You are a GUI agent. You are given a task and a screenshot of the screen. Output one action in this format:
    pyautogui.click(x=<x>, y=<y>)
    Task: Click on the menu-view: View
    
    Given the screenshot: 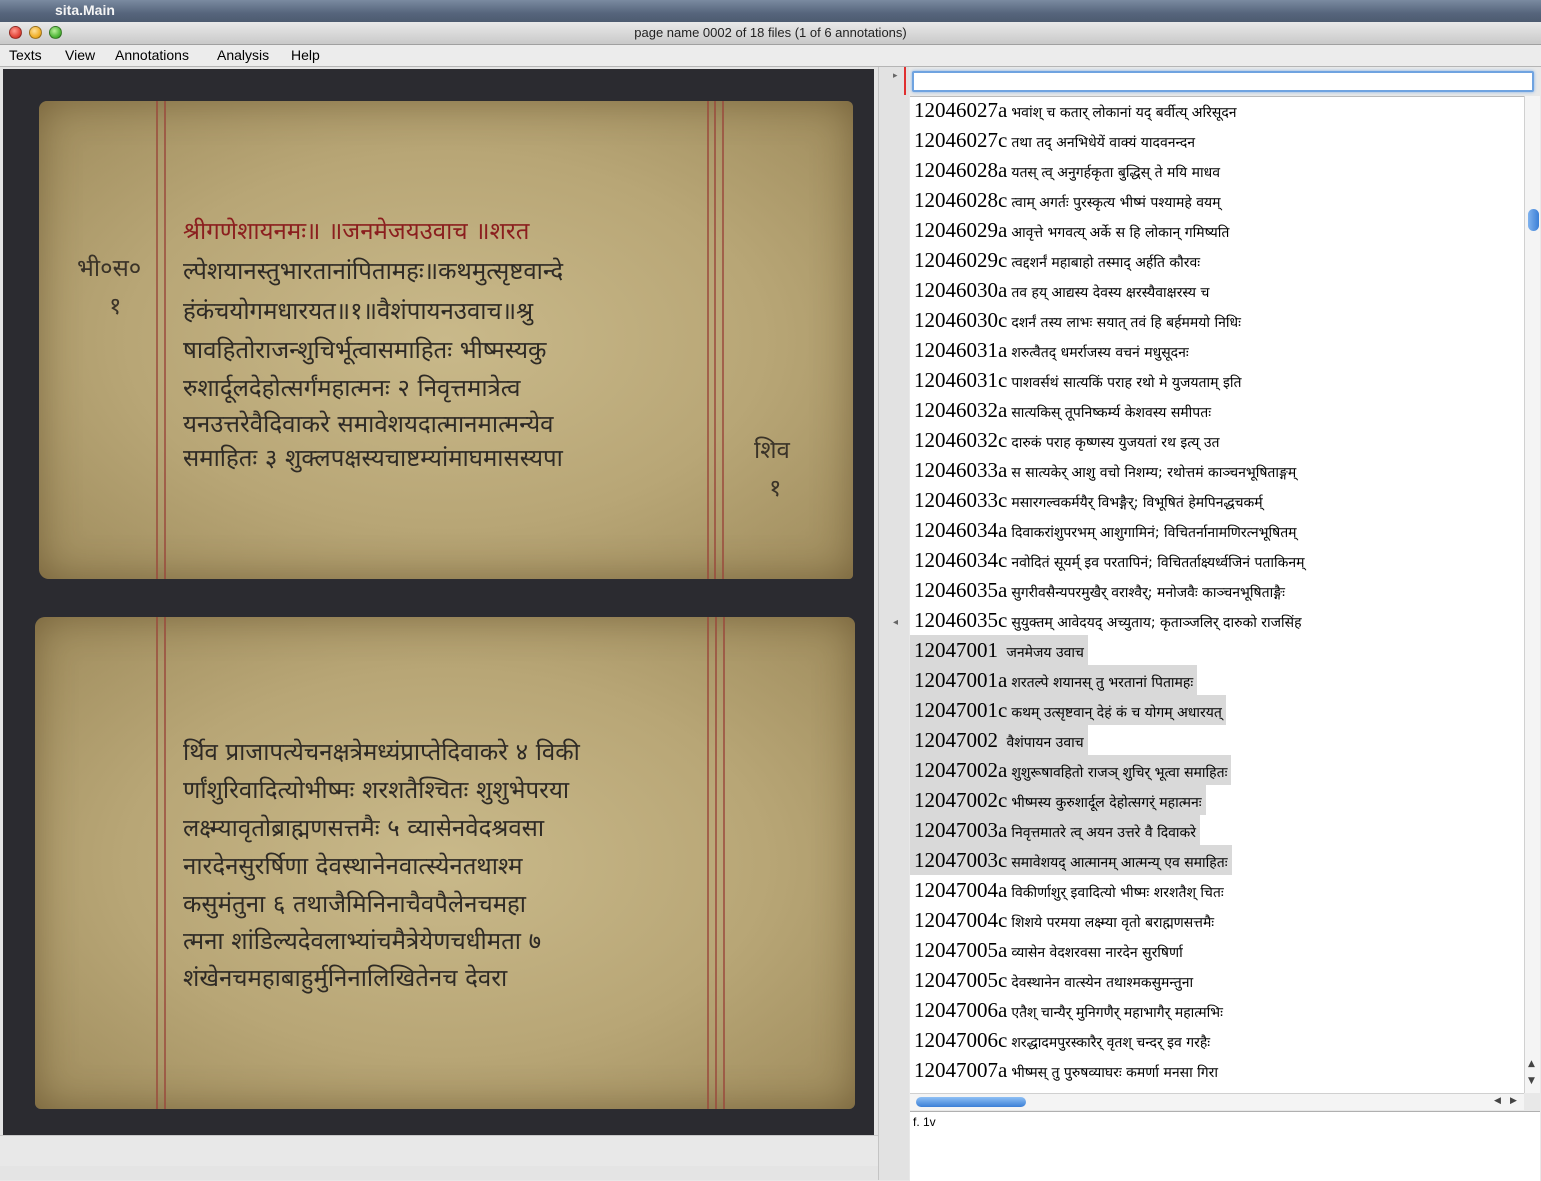 What is the action you would take?
    pyautogui.click(x=80, y=55)
    